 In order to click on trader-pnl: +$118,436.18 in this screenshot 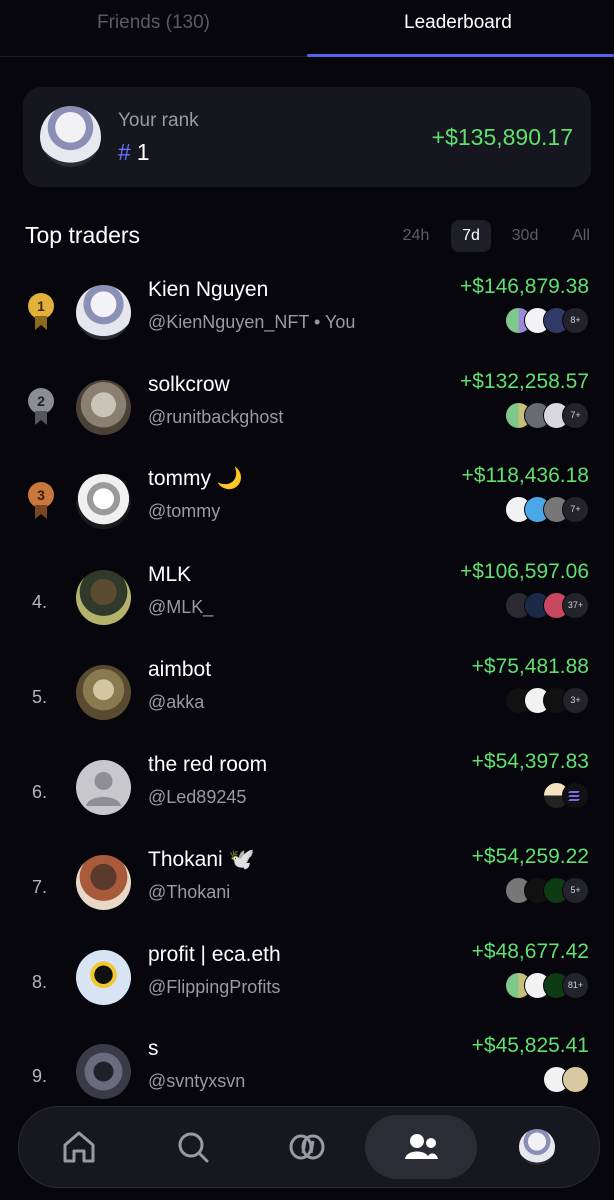, I will do `click(525, 475)`.